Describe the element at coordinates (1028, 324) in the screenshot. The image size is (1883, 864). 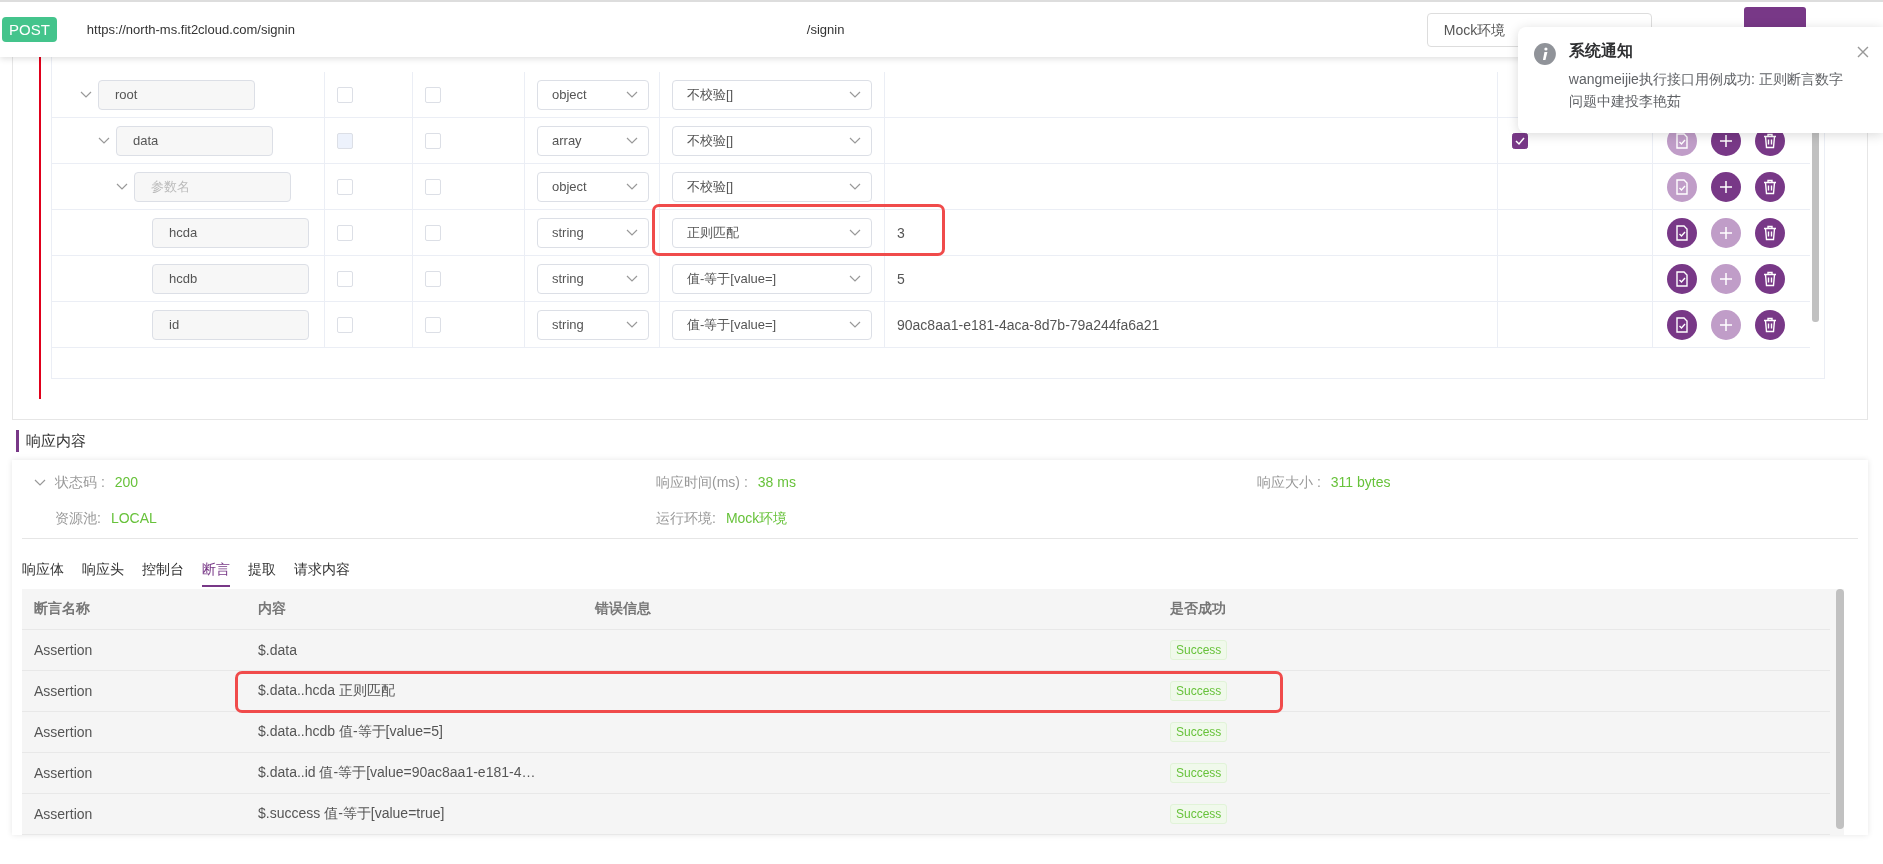
I see `value-text: 90ac8aa1-e181-4aca-8d7b-79a244fa6a21` at that location.